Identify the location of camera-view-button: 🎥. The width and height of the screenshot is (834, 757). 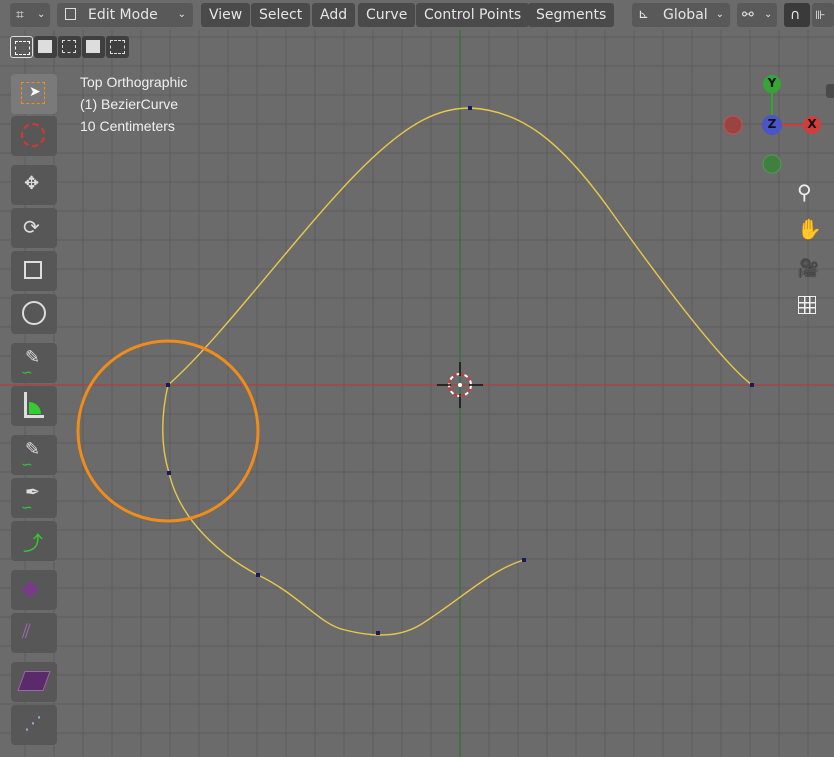
(807, 269).